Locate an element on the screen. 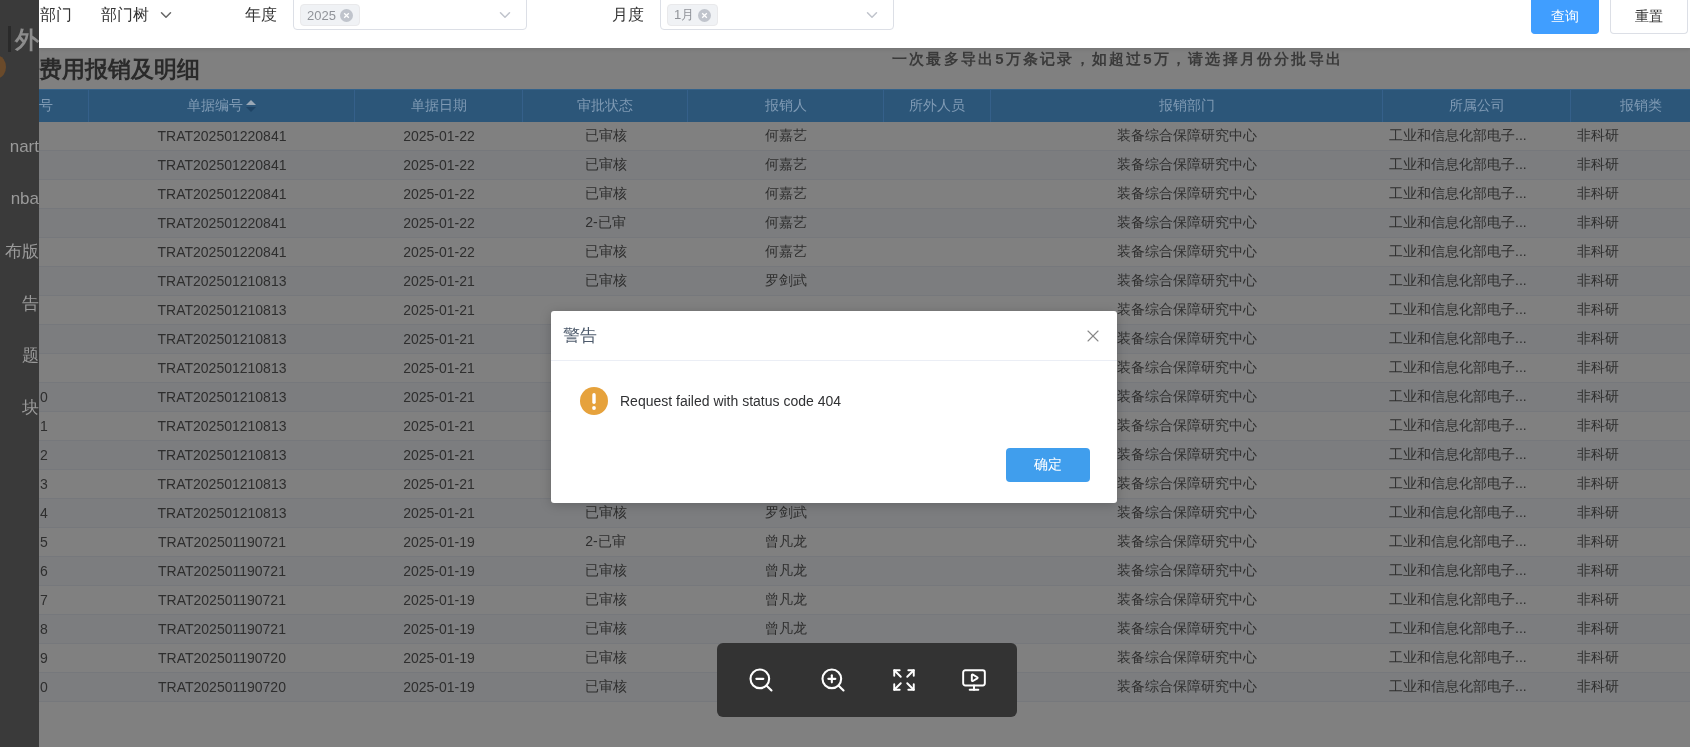 The image size is (1690, 747). select-field: 2025 is located at coordinates (410, 15).